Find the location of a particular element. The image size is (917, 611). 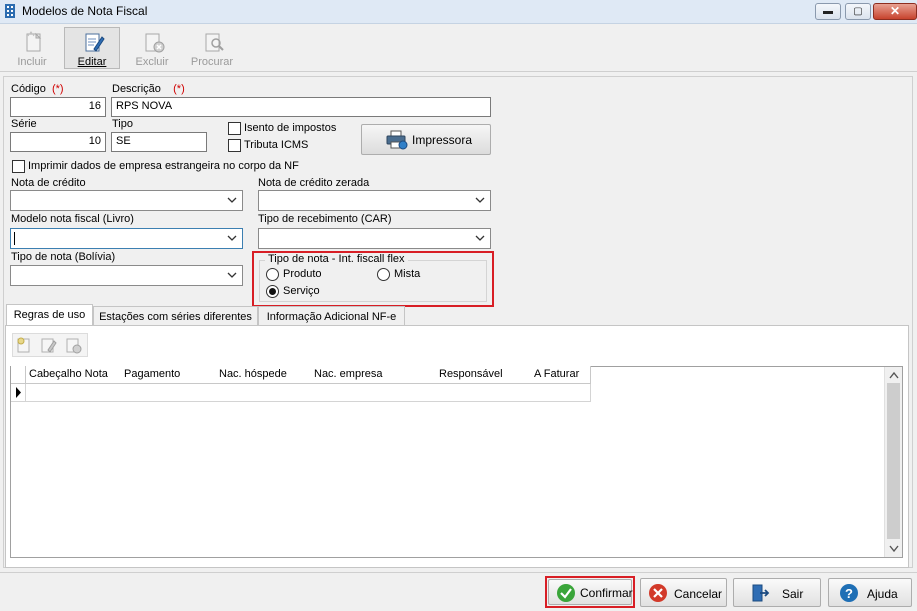

scroll-thumb is located at coordinates (893, 461).